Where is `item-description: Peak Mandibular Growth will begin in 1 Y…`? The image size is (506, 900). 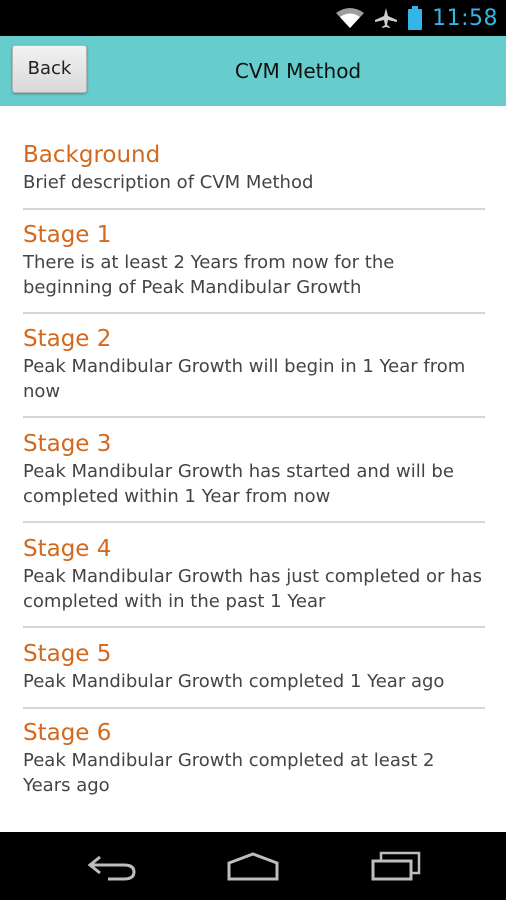 item-description: Peak Mandibular Growth will begin in 1 Y… is located at coordinates (244, 379).